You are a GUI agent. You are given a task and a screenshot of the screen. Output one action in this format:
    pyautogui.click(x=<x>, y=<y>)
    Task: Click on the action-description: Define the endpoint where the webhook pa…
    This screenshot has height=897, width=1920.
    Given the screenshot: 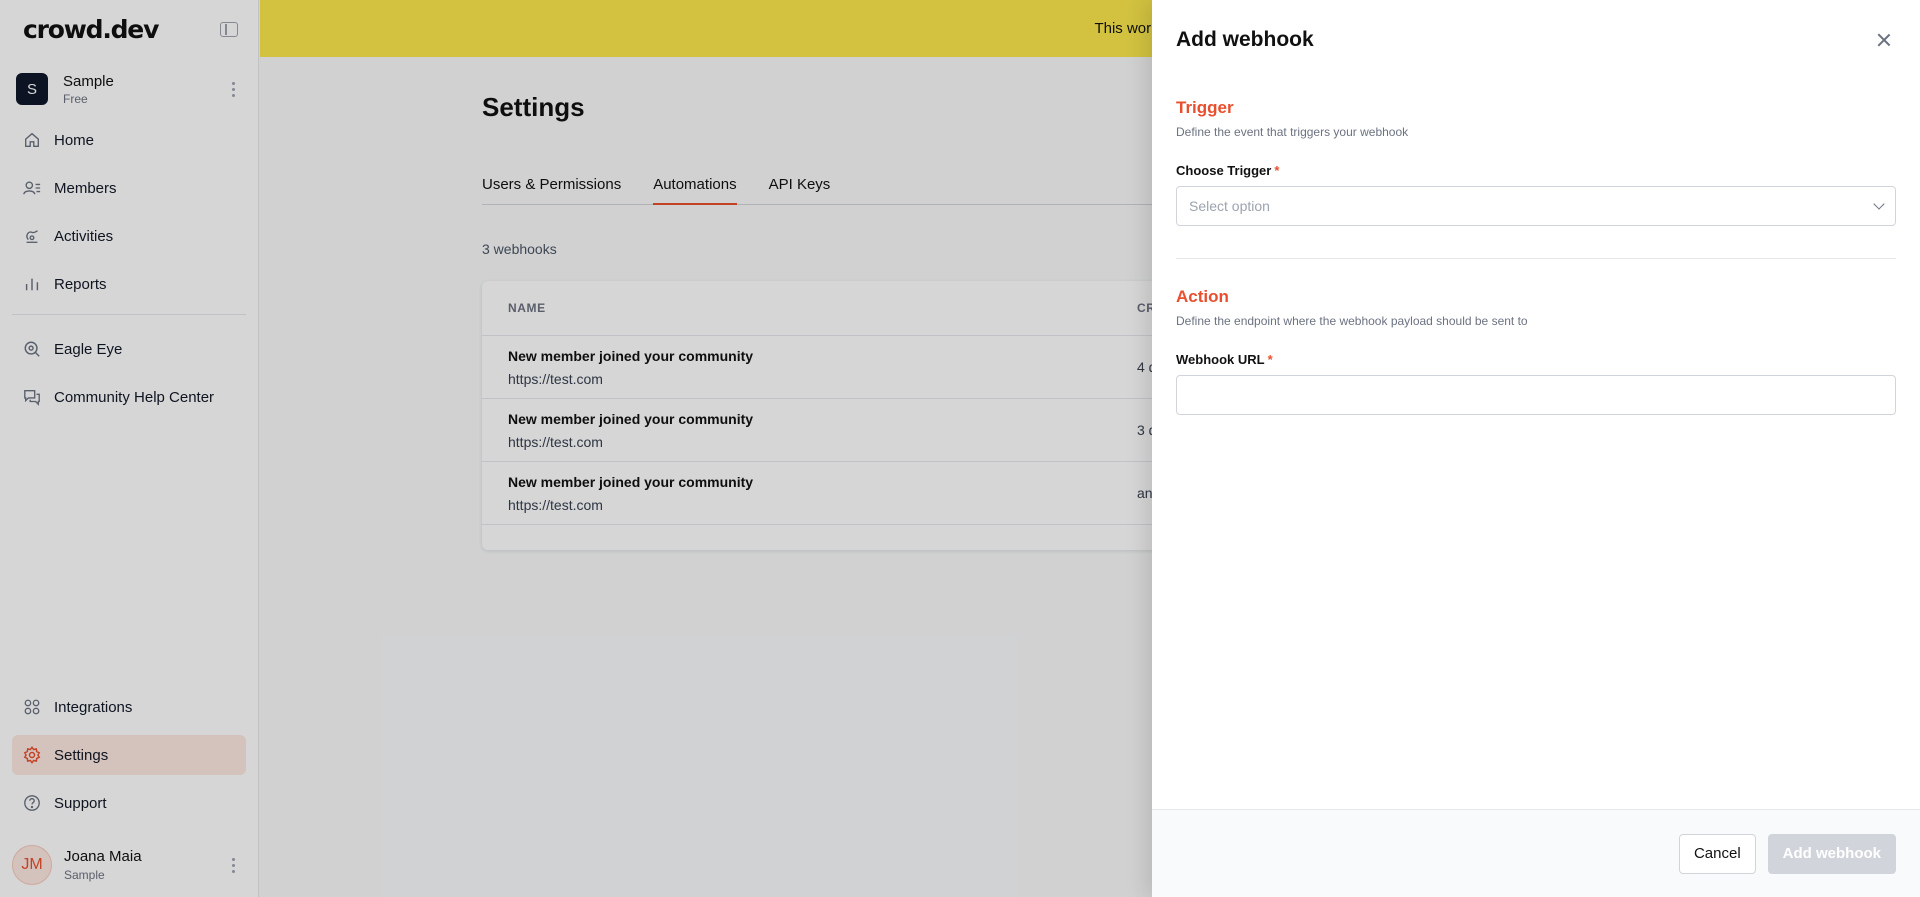 What is the action you would take?
    pyautogui.click(x=1352, y=321)
    